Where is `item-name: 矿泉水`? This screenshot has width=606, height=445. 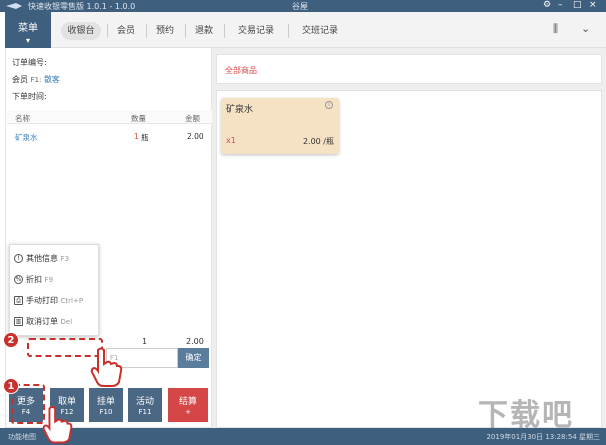 item-name: 矿泉水 is located at coordinates (26, 137).